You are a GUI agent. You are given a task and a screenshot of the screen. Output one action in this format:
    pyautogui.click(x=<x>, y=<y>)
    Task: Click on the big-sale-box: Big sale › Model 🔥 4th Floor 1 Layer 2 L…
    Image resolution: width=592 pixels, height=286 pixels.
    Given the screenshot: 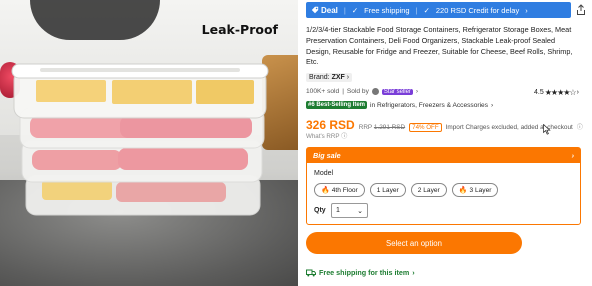 What is the action you would take?
    pyautogui.click(x=443, y=186)
    